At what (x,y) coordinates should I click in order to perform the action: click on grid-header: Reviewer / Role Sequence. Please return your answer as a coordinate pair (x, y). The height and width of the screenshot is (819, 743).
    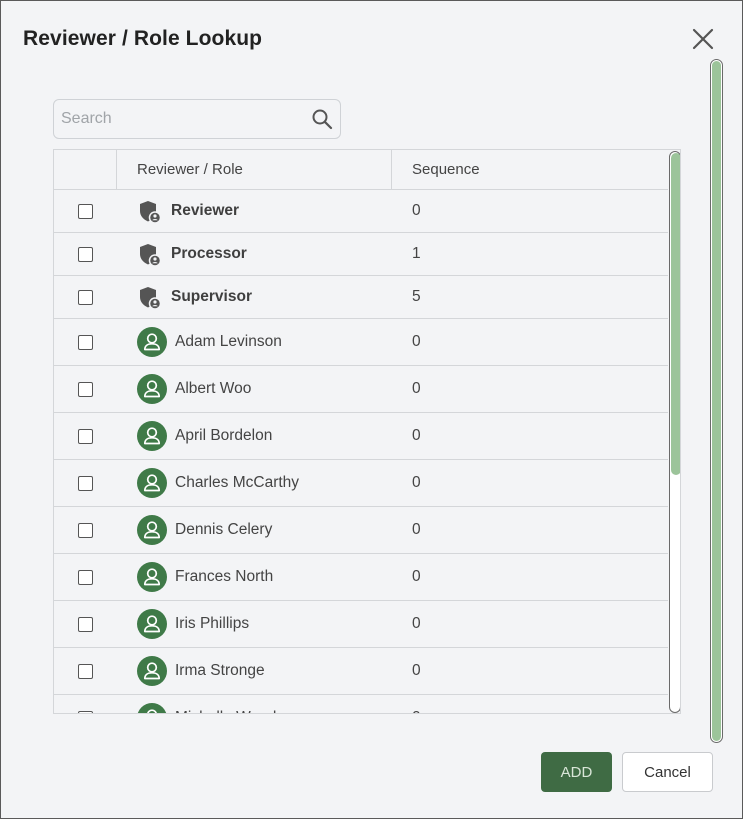
    Looking at the image, I should click on (361, 170).